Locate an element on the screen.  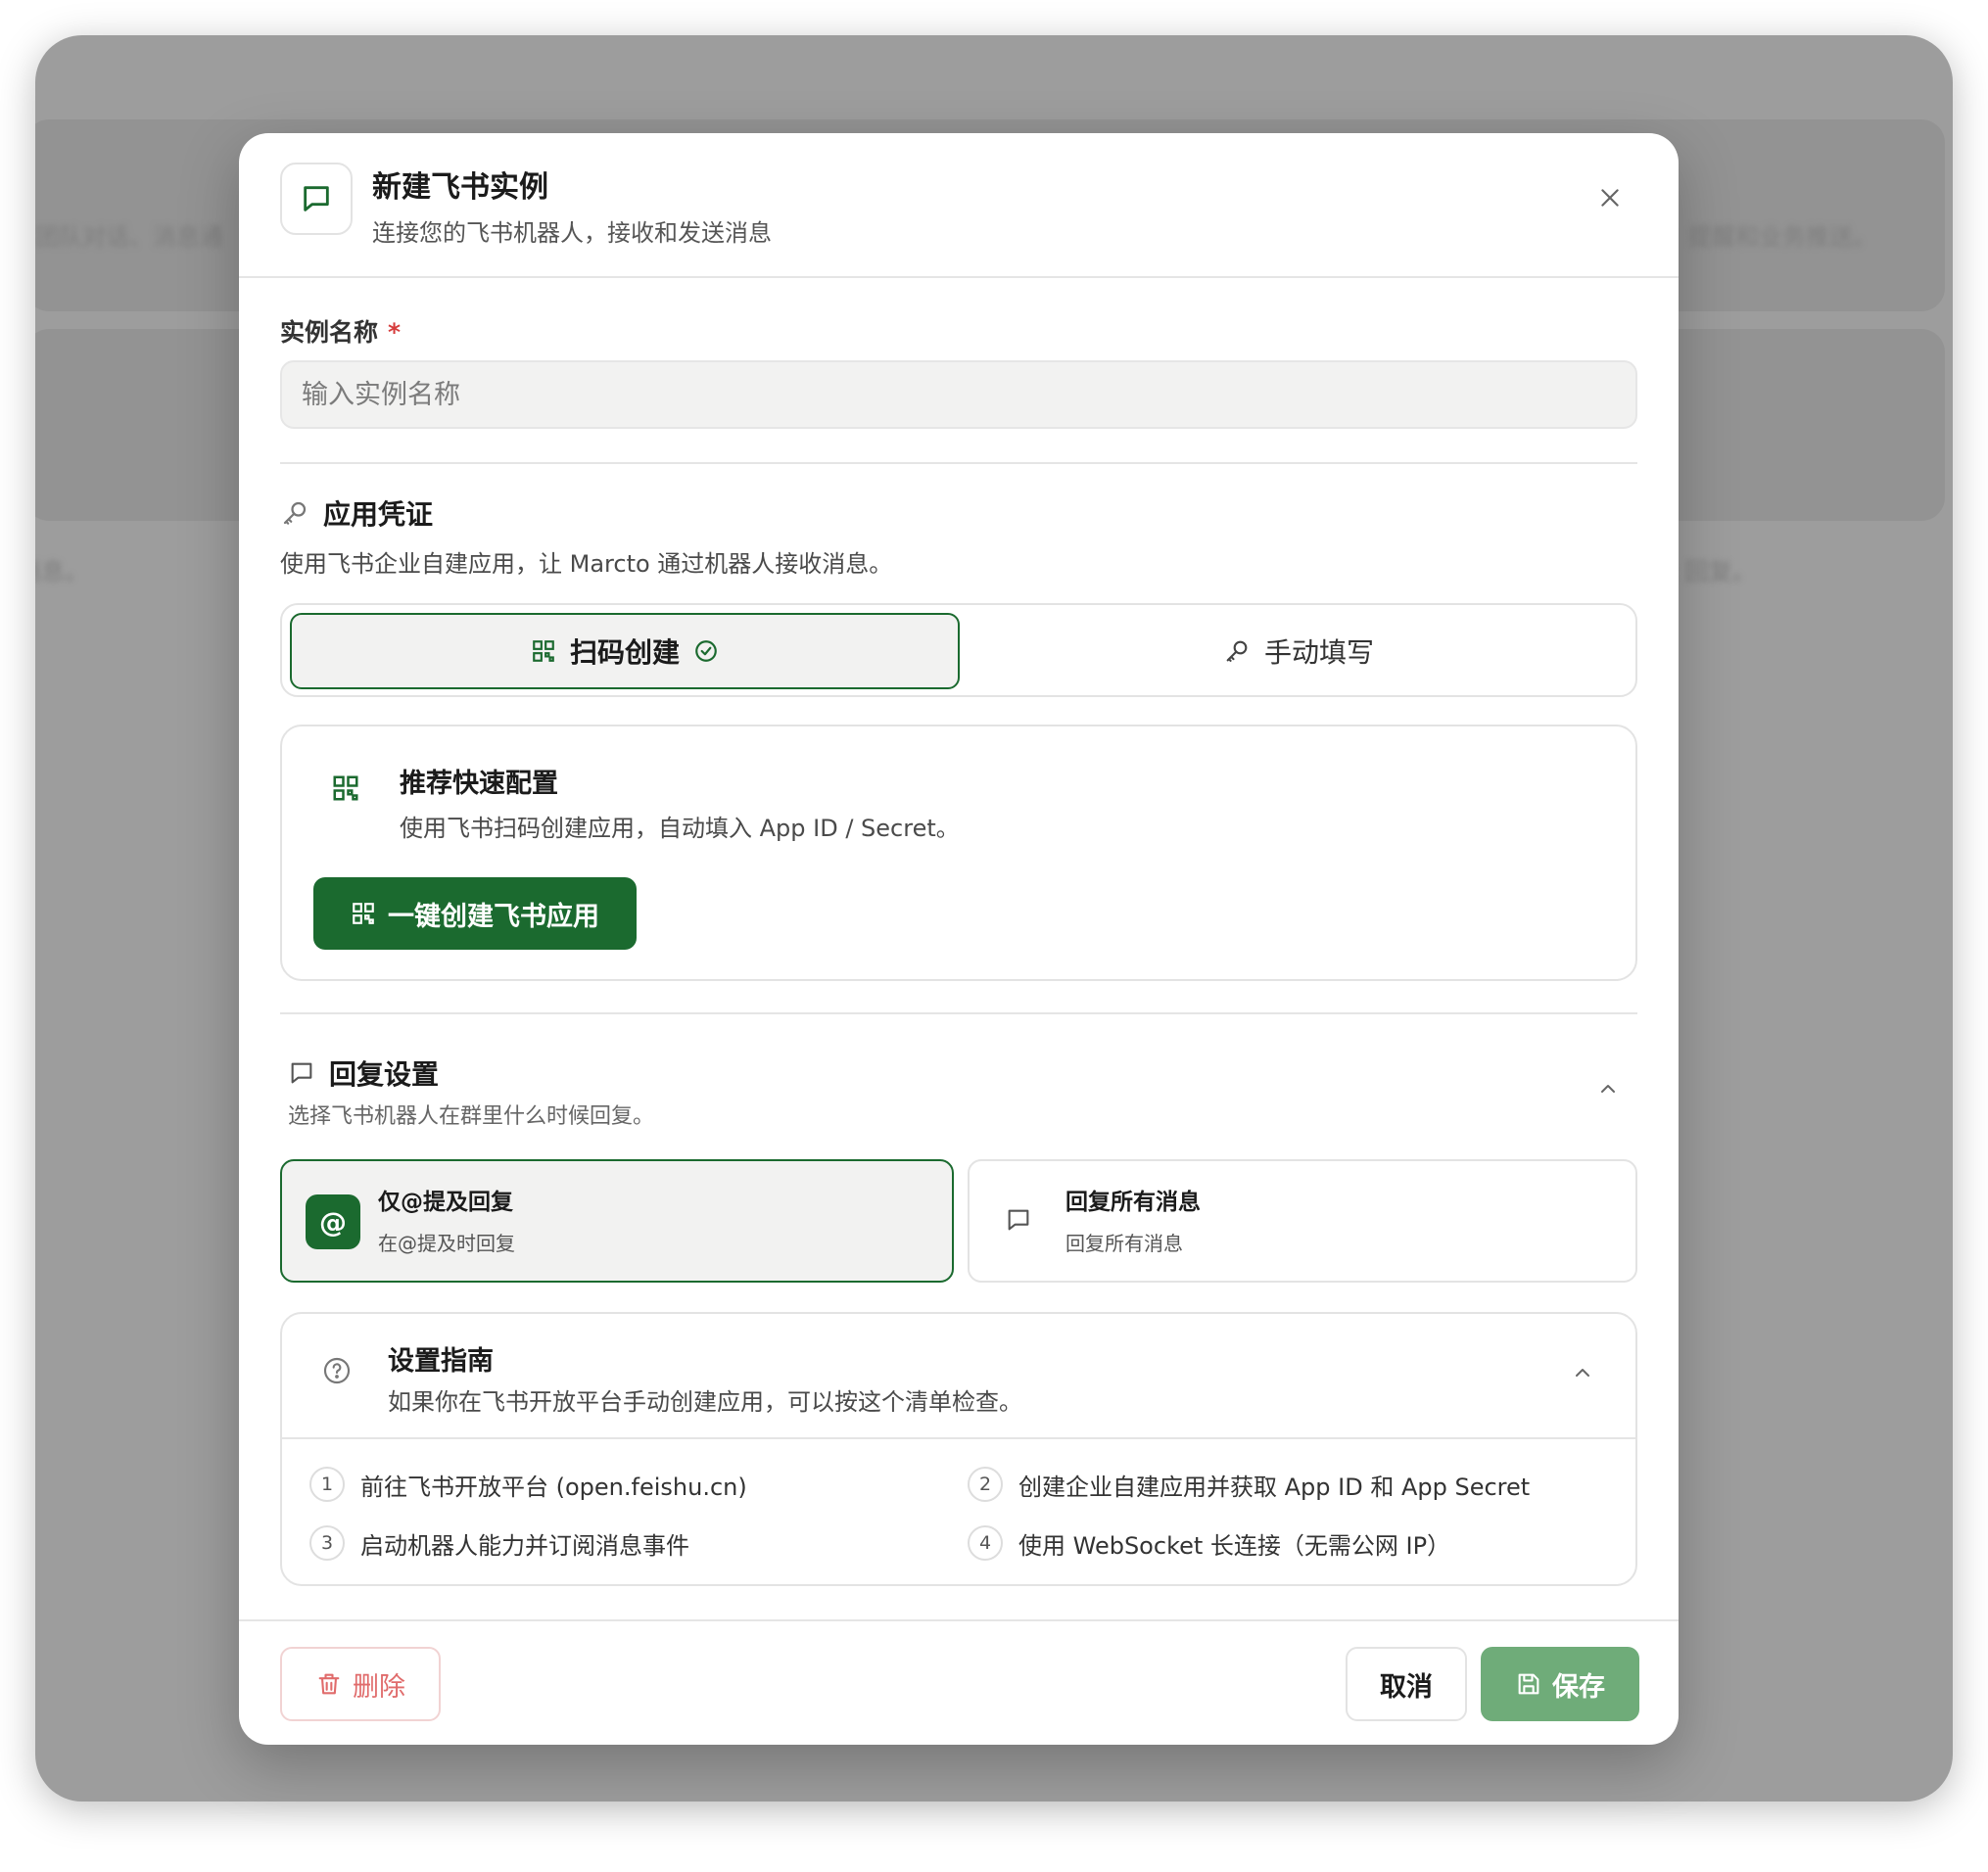
credential-mode-segmented-control: 扫码创建 手动填写 is located at coordinates (958, 650).